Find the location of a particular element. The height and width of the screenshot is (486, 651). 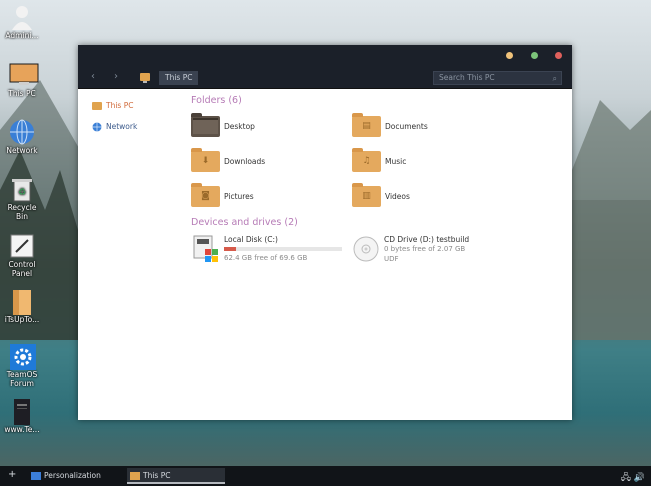

folder-music: ♫ Music is located at coordinates (427, 160).